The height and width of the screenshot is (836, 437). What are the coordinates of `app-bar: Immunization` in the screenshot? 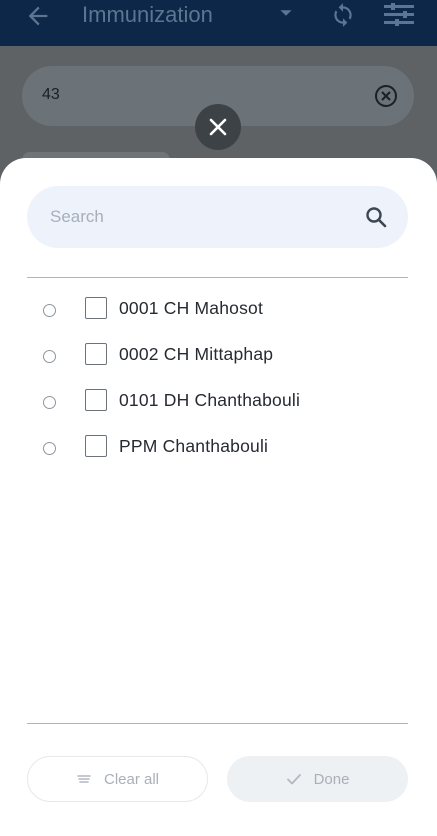 It's located at (218, 23).